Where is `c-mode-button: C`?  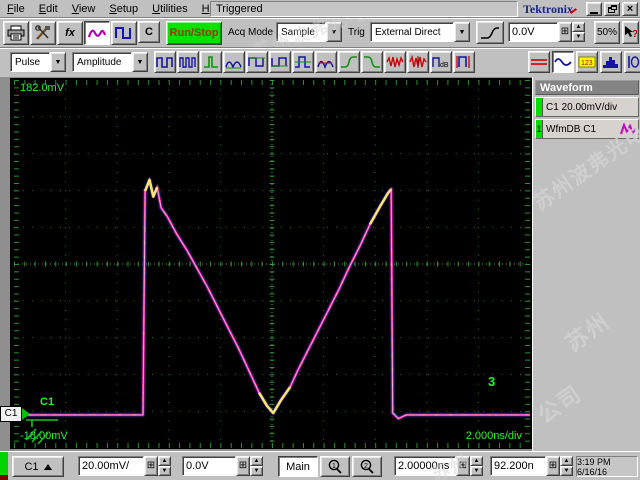 c-mode-button: C is located at coordinates (149, 32).